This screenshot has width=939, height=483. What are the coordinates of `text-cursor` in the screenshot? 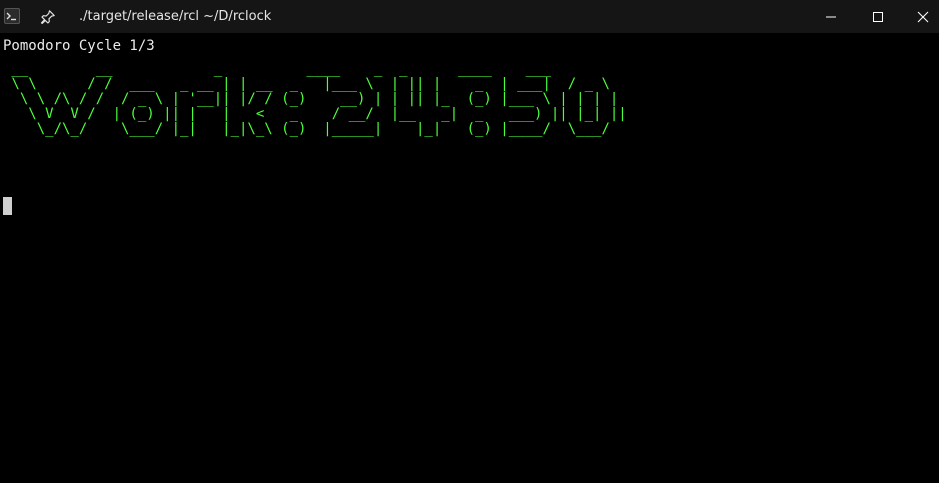 It's located at (7, 206).